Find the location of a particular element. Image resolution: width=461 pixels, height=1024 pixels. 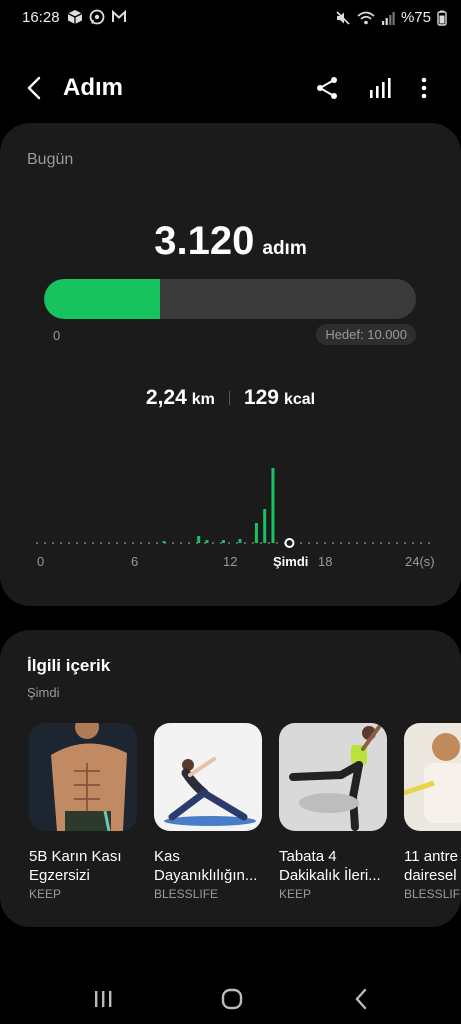

distance-unit: km is located at coordinates (203, 399).